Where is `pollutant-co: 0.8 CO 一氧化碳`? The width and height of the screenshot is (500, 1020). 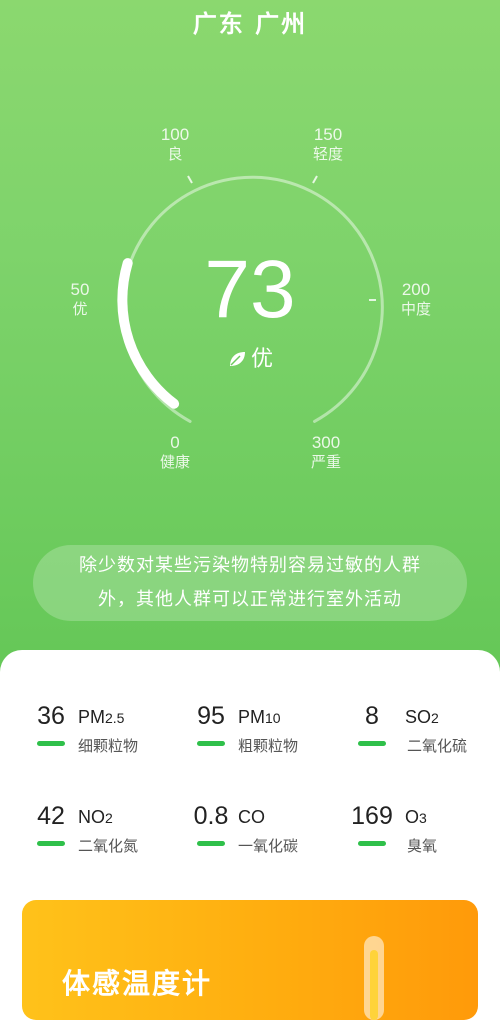
pollutant-co: 0.8 CO 一氧化碳 is located at coordinates (270, 837).